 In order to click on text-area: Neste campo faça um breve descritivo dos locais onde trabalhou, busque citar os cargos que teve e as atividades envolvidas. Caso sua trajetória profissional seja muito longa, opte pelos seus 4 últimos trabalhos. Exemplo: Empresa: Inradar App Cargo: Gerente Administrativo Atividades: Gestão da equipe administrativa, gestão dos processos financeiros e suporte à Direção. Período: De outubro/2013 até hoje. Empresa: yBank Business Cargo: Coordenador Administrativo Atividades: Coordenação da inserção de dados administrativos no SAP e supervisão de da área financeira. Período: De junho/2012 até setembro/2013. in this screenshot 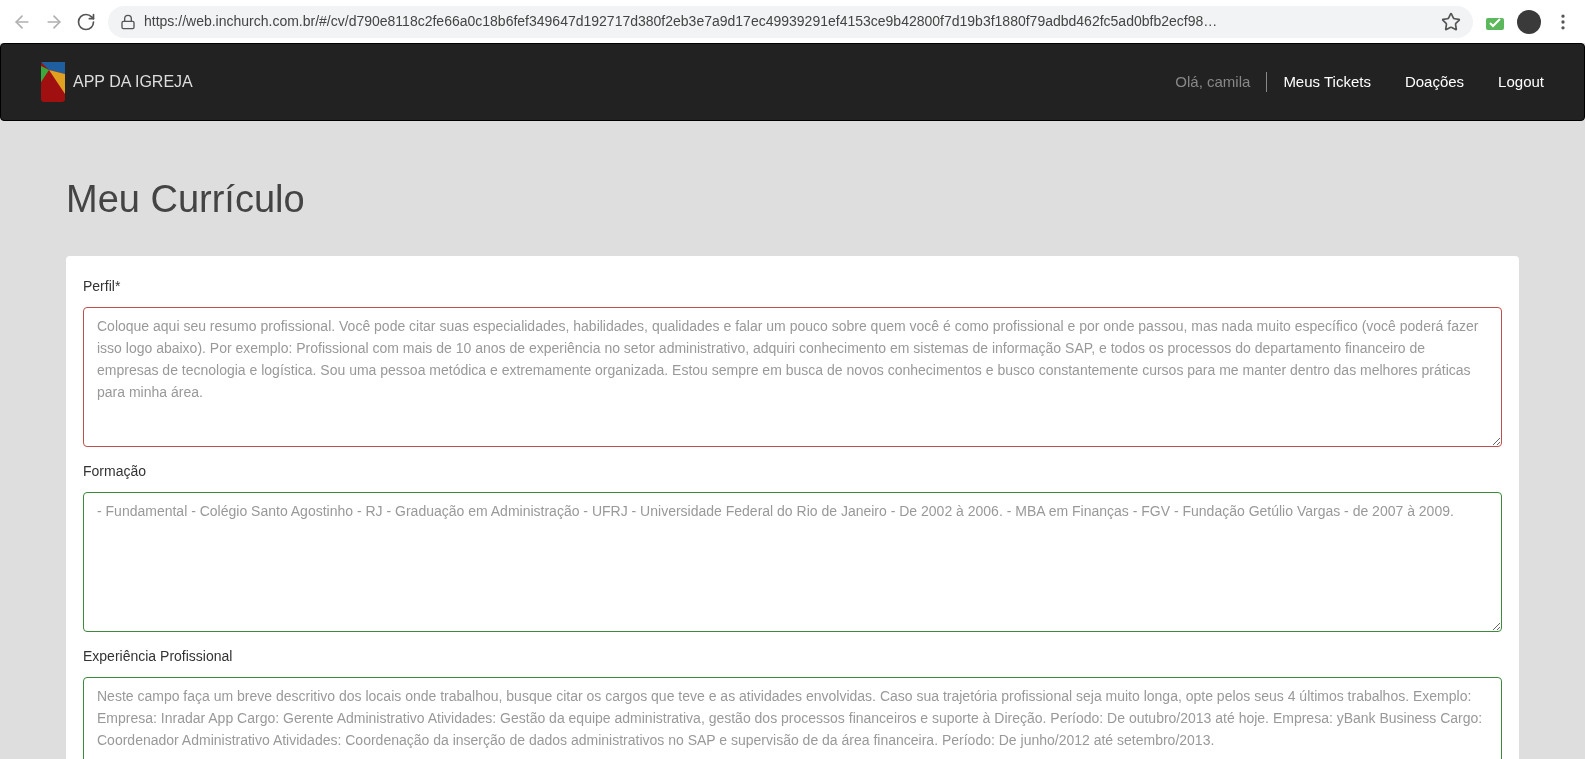, I will do `click(792, 718)`.